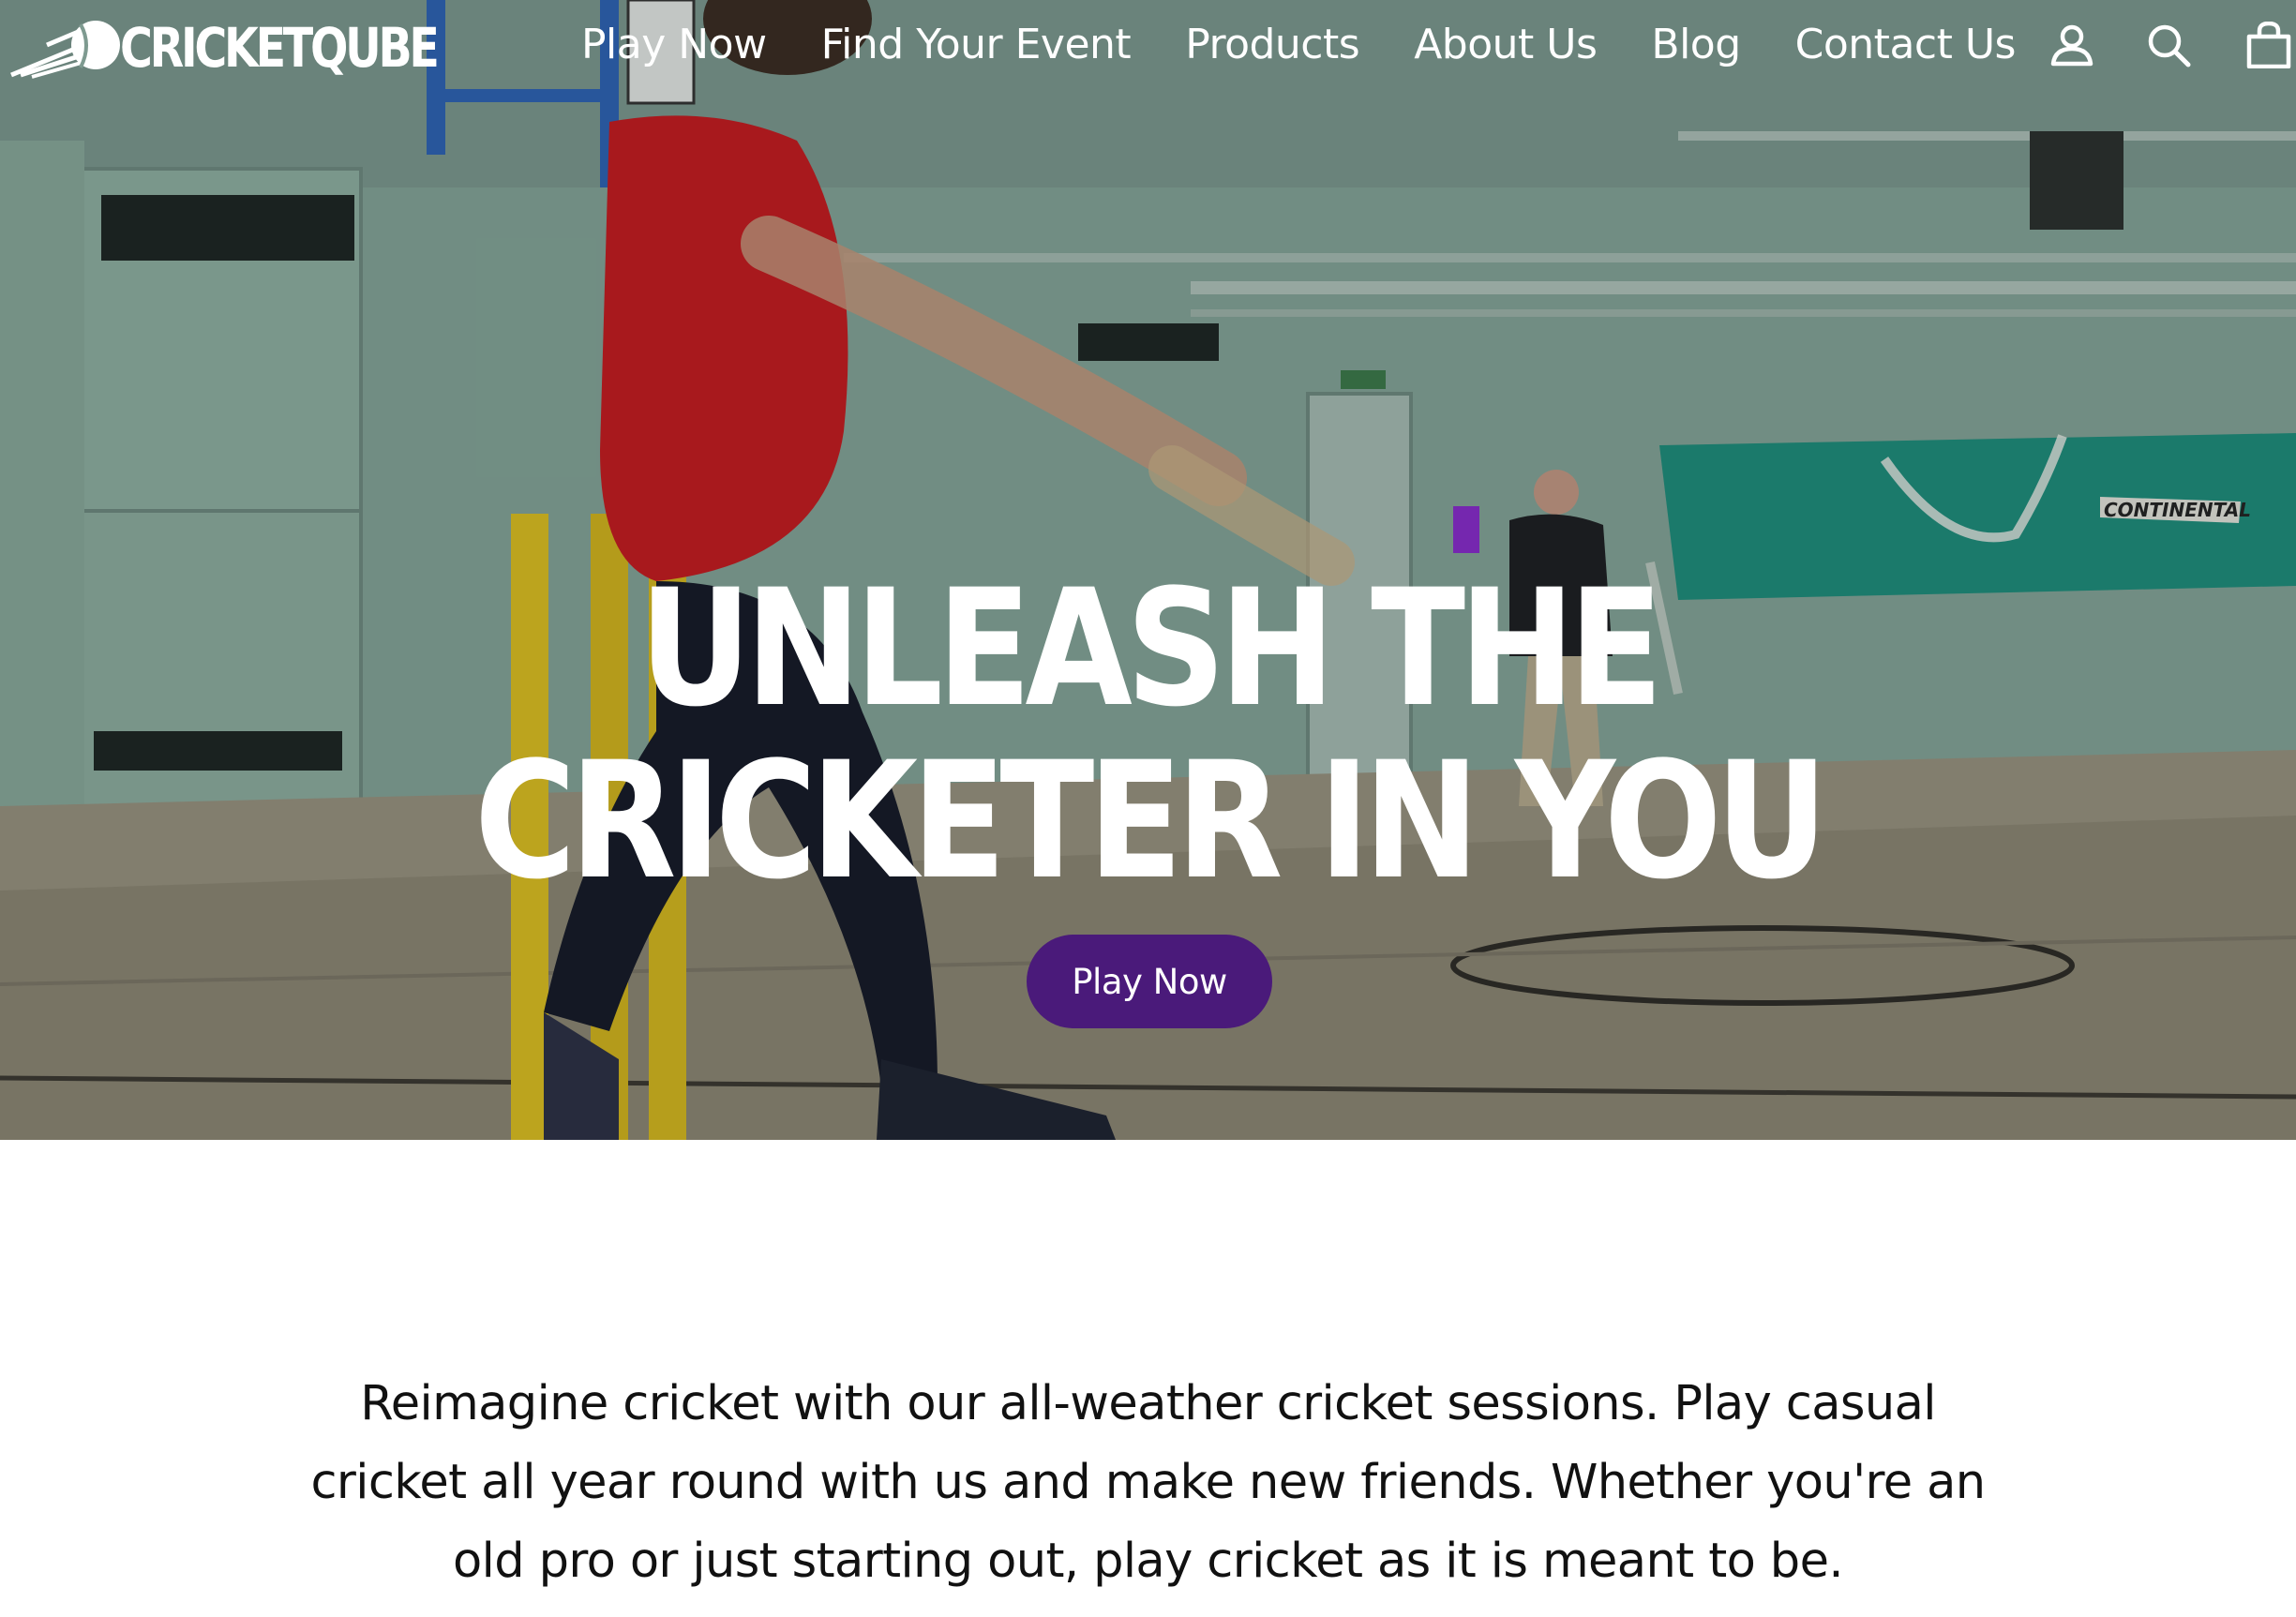 Image resolution: width=2296 pixels, height=1617 pixels. What do you see at coordinates (674, 45) in the screenshot?
I see `nav-play-now: Play Now` at bounding box center [674, 45].